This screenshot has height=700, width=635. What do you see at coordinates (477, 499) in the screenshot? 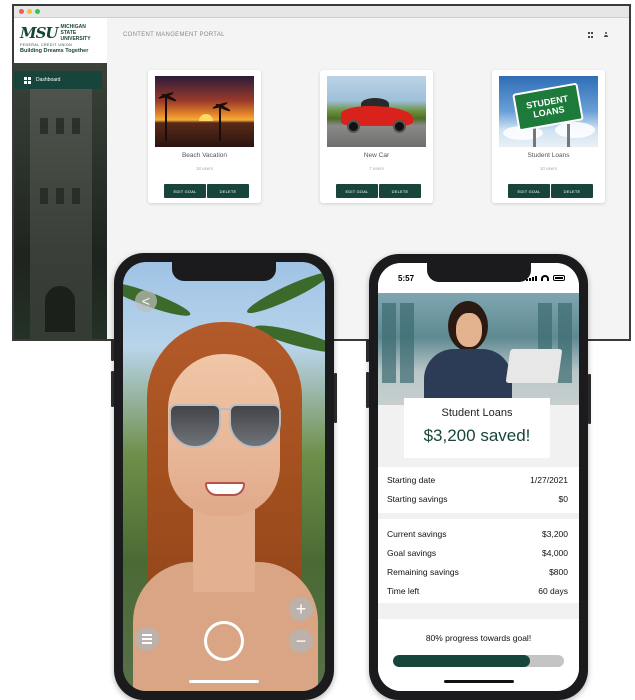
I see `info-row: Starting savings $0` at bounding box center [477, 499].